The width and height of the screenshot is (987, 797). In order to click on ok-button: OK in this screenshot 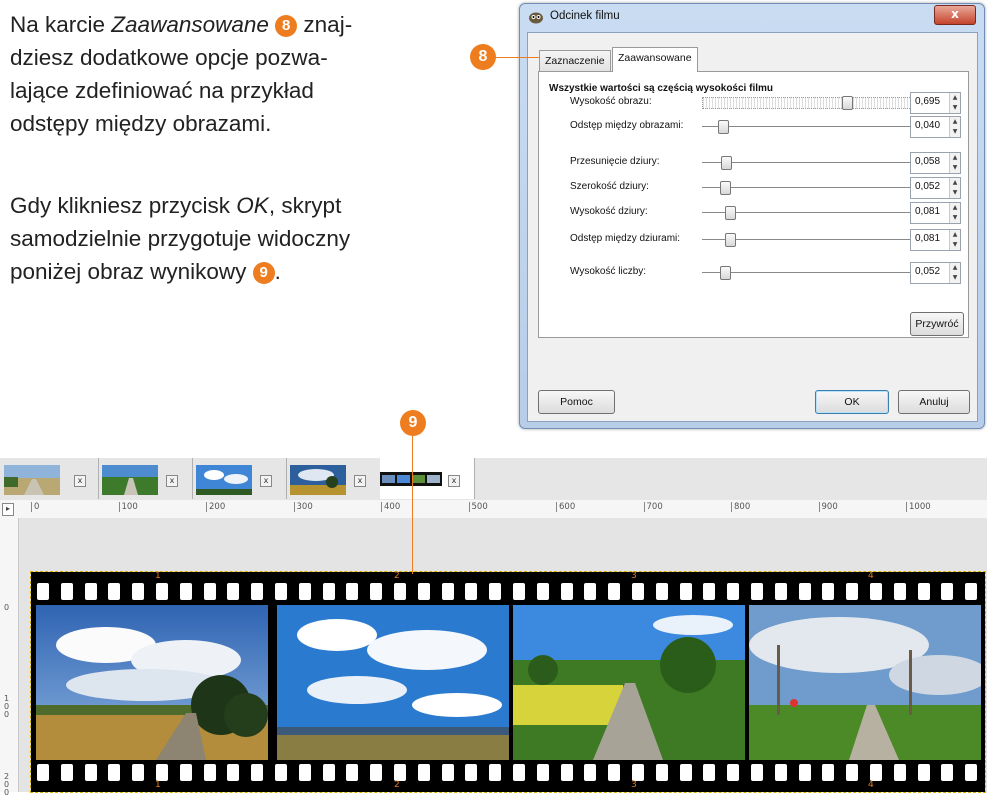, I will do `click(852, 402)`.